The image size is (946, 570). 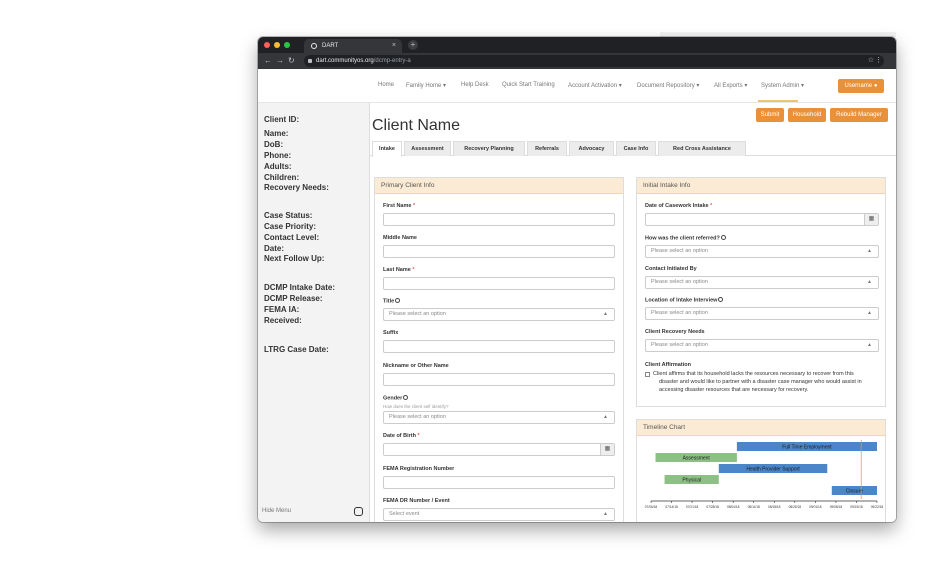 I want to click on browser-tab: DART ×, so click(x=353, y=46).